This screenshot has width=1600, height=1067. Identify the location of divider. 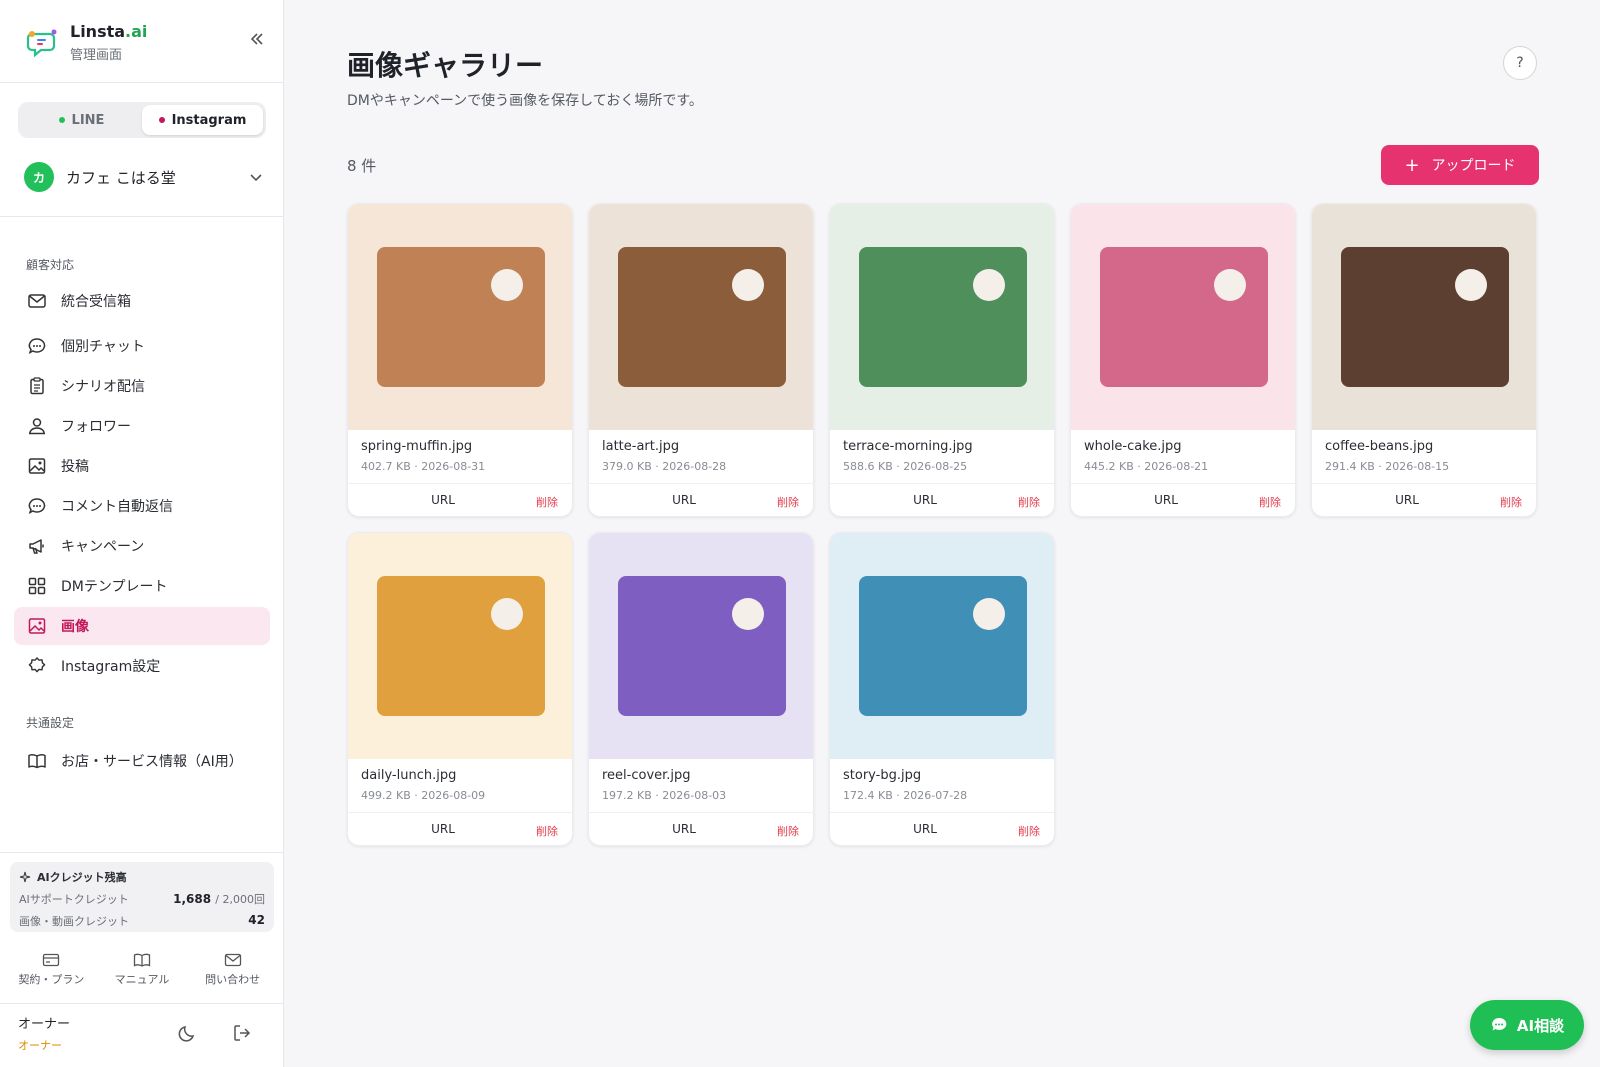
(142, 82).